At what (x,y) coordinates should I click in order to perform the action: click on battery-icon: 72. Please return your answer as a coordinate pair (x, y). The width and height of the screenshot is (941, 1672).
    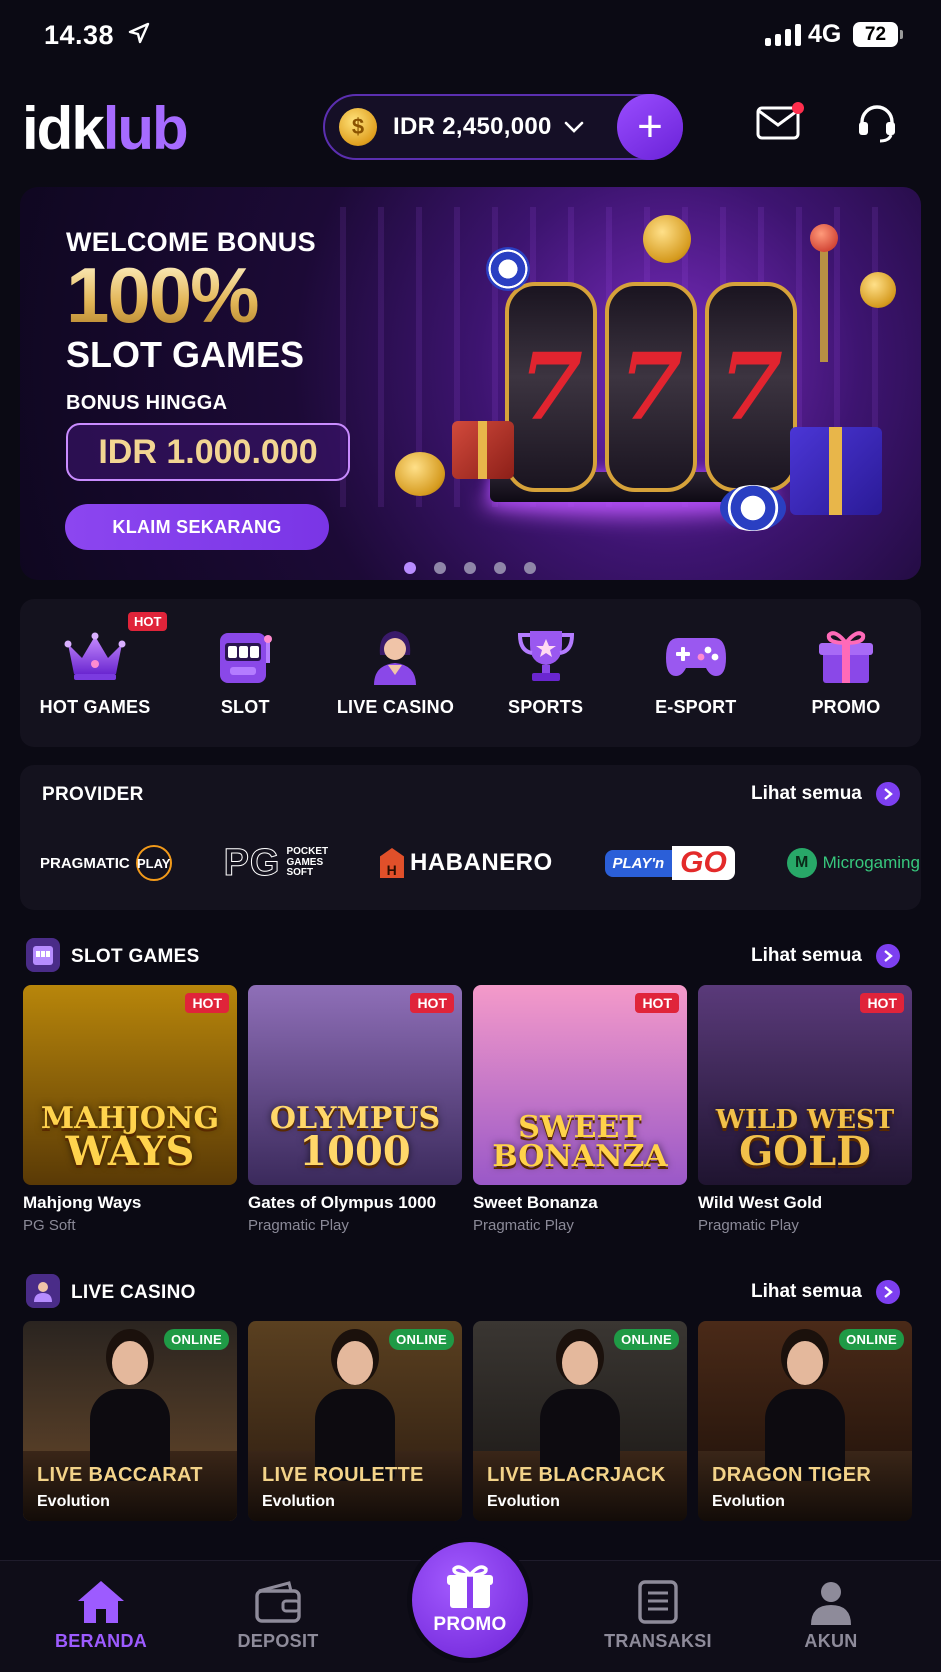
    Looking at the image, I should click on (878, 34).